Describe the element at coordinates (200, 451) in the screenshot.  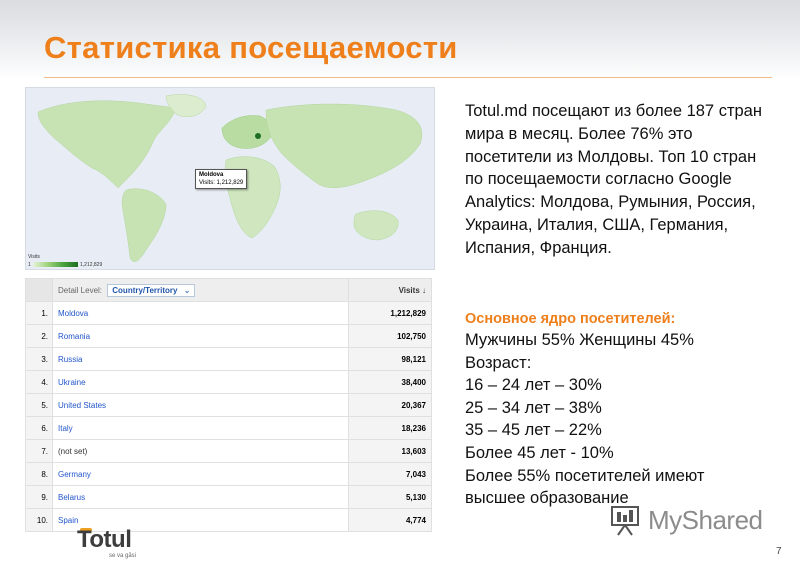
I see `country-link: (not set)` at that location.